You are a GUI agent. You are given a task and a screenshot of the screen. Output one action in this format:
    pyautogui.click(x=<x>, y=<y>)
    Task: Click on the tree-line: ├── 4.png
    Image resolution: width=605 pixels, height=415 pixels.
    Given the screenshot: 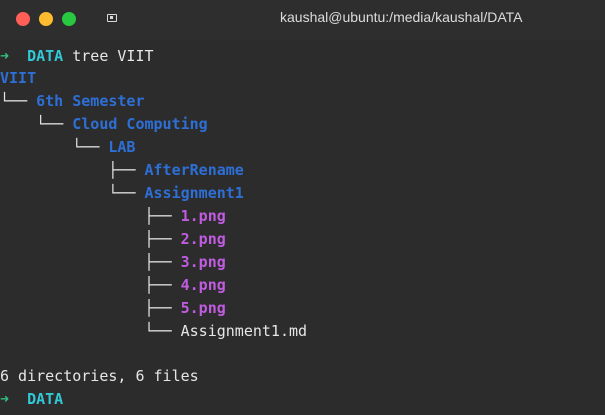 What is the action you would take?
    pyautogui.click(x=113, y=285)
    